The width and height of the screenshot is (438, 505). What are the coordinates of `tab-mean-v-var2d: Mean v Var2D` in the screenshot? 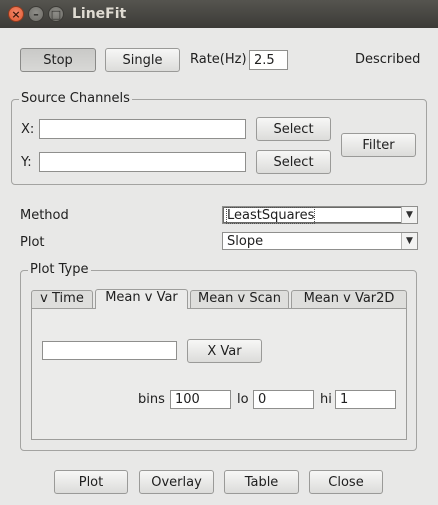 It's located at (349, 299).